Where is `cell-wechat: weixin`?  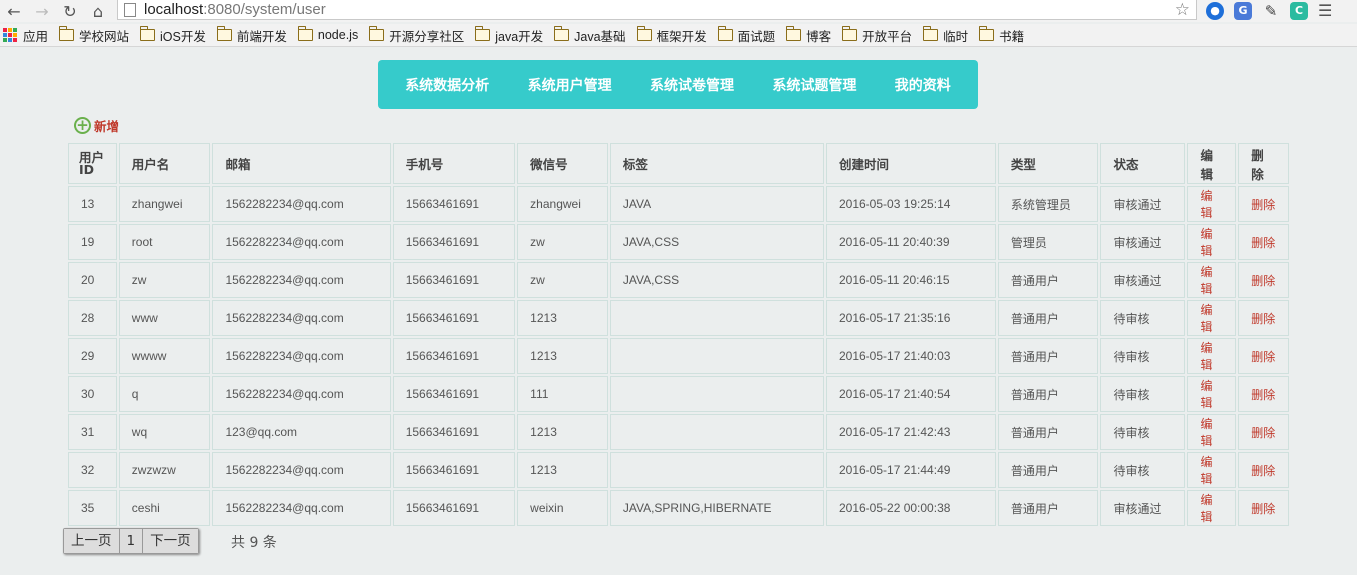
cell-wechat: weixin is located at coordinates (562, 508).